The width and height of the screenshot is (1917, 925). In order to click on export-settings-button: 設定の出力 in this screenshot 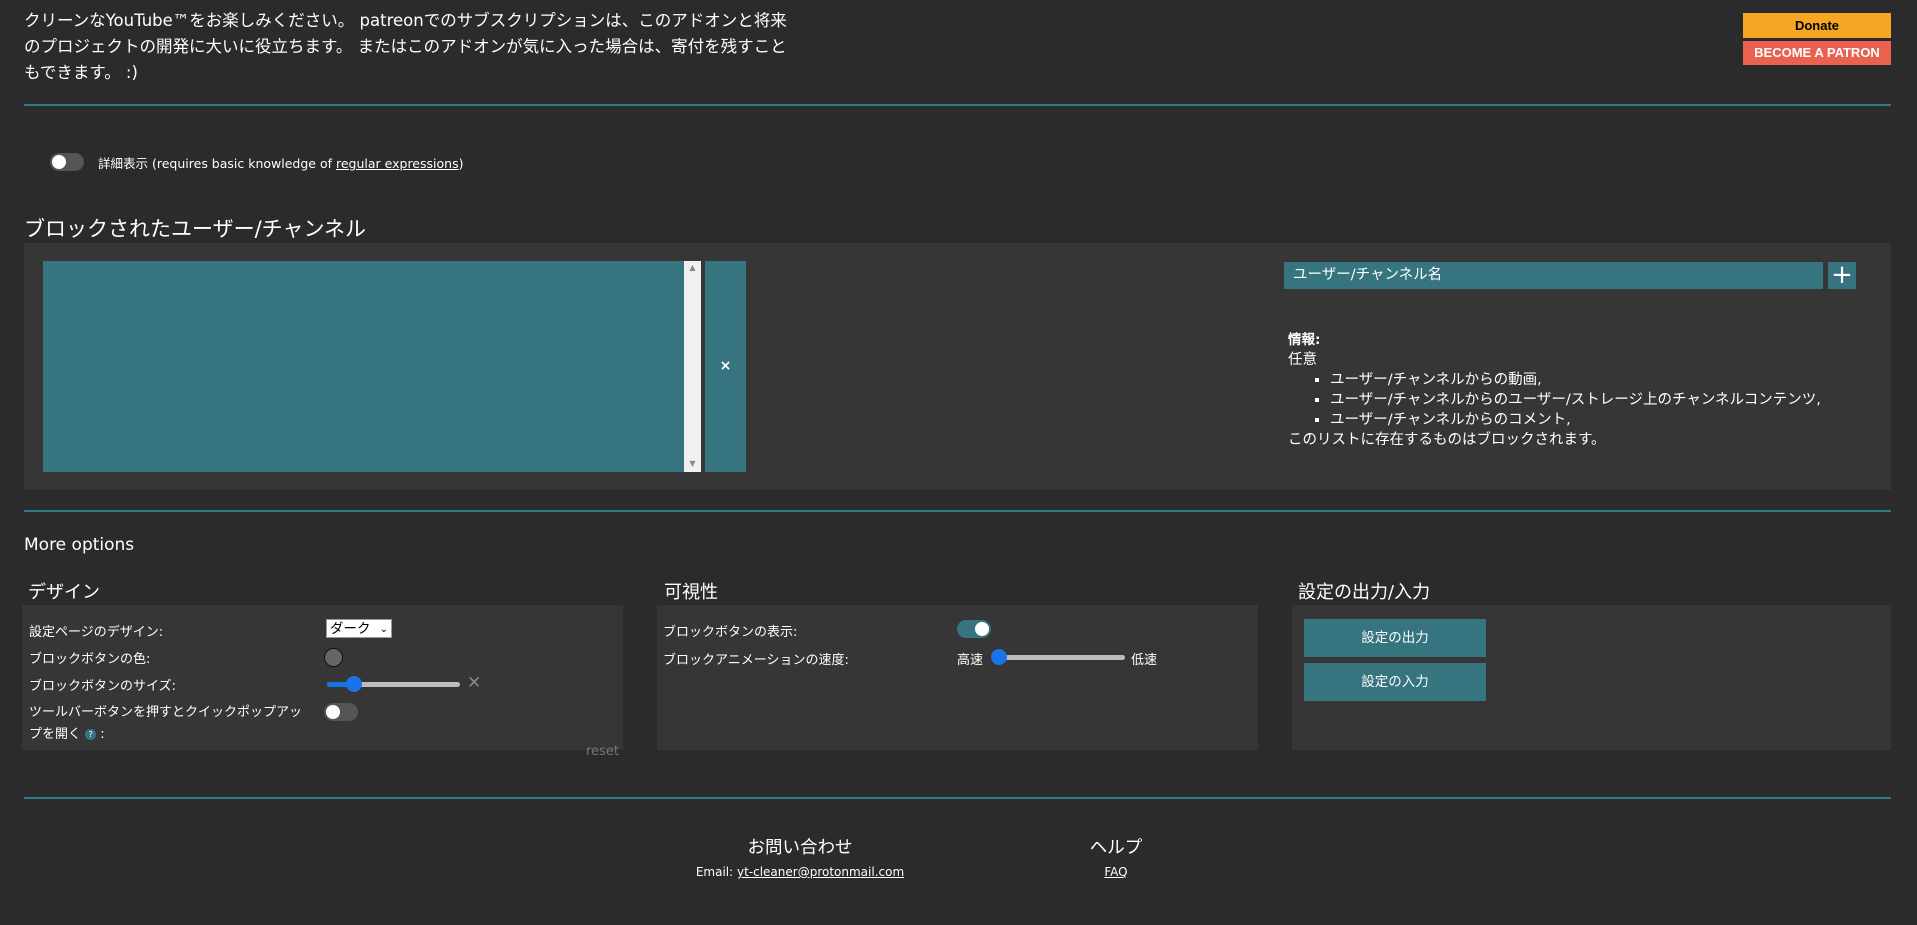, I will do `click(1395, 638)`.